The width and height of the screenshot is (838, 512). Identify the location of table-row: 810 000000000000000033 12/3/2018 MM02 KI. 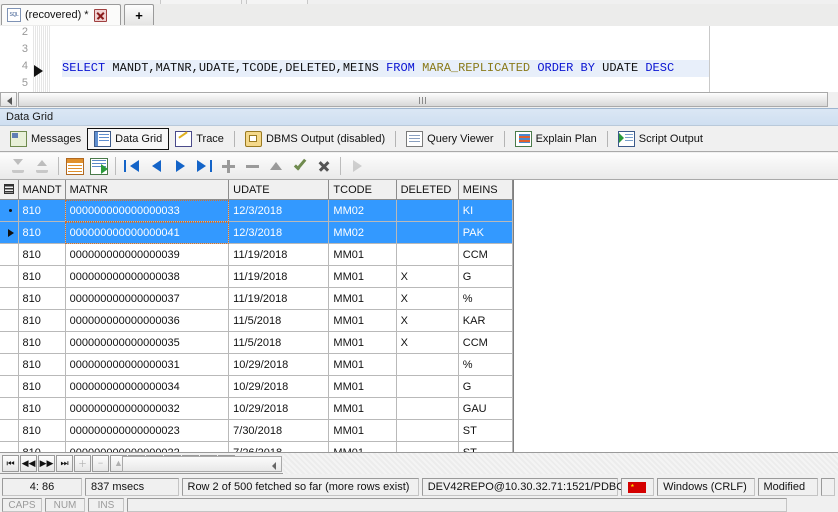
(257, 210).